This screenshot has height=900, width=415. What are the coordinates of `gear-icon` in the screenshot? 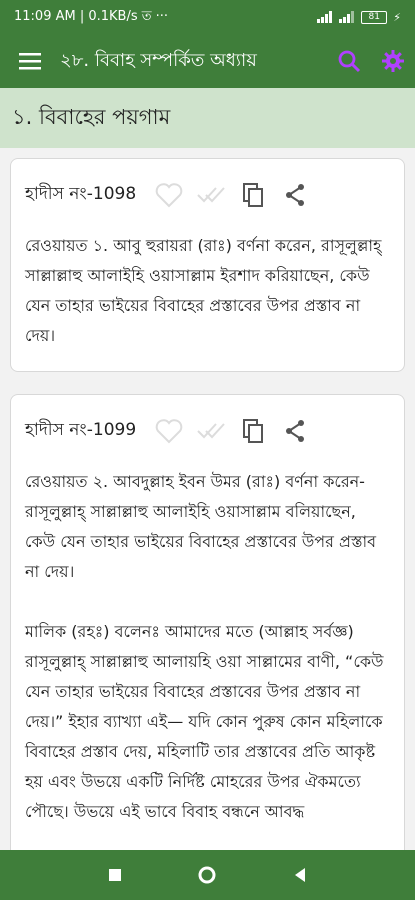 It's located at (393, 61).